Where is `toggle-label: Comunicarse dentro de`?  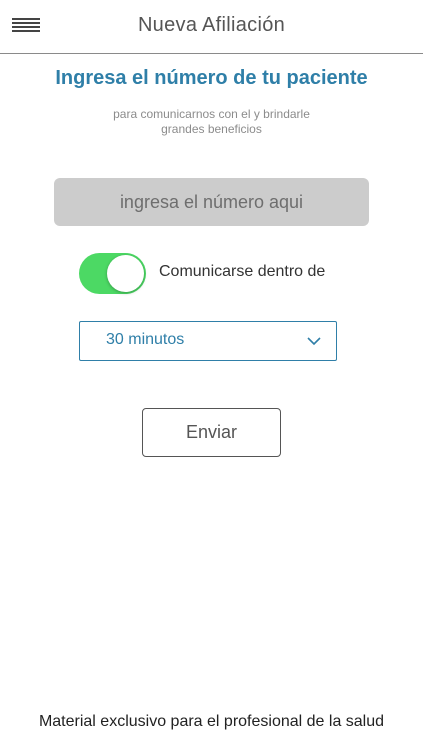 toggle-label: Comunicarse dentro de is located at coordinates (242, 271).